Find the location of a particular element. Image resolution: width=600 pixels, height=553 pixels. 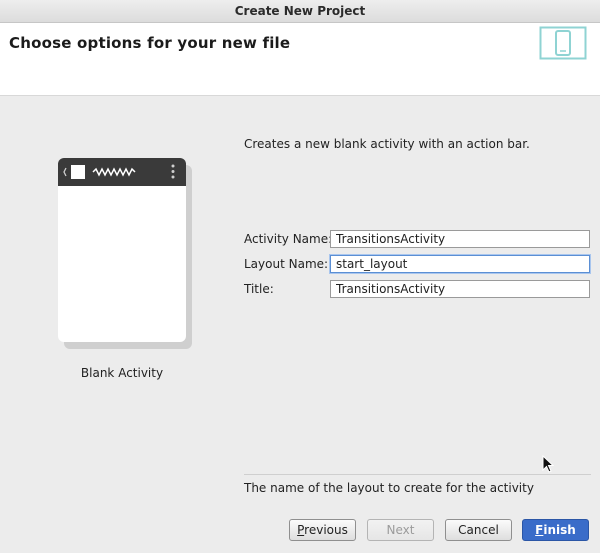

layout-name-label: Layout Name: is located at coordinates (286, 264).